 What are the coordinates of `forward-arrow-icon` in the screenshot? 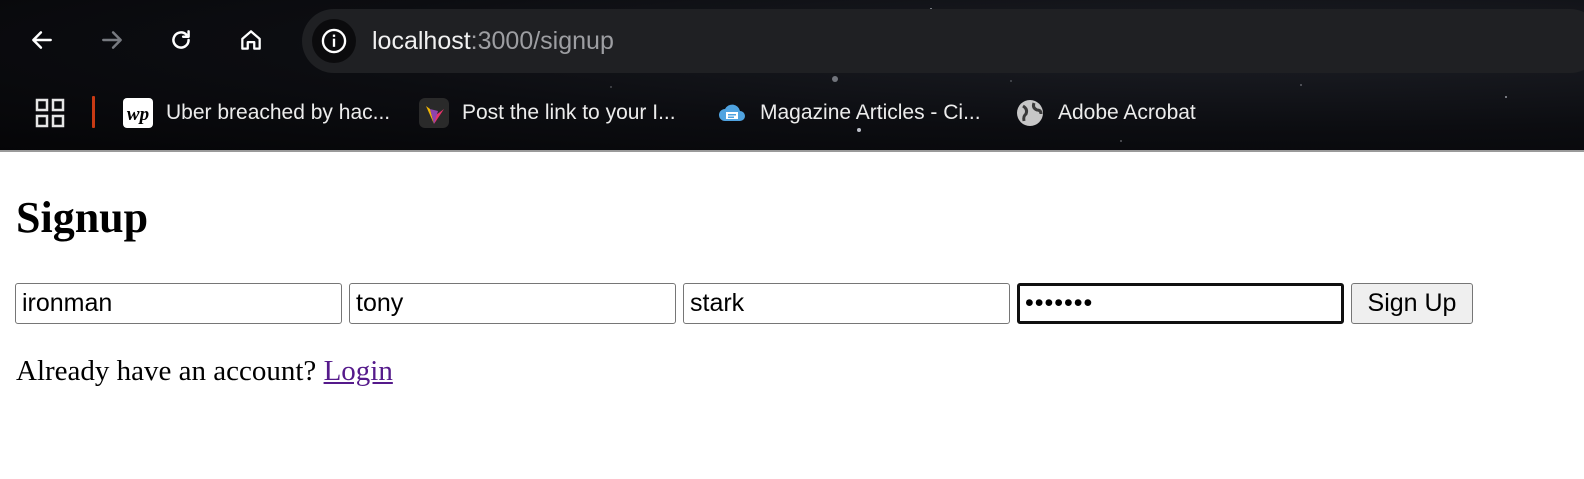 It's located at (112, 40).